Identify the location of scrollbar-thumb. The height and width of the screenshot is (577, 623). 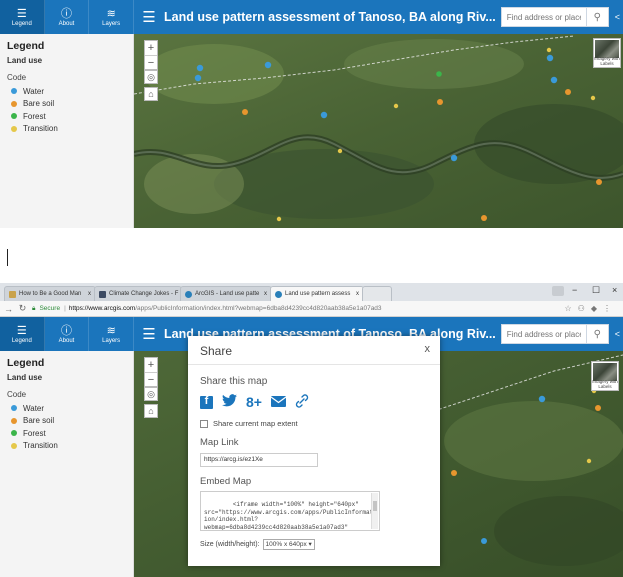
(375, 505).